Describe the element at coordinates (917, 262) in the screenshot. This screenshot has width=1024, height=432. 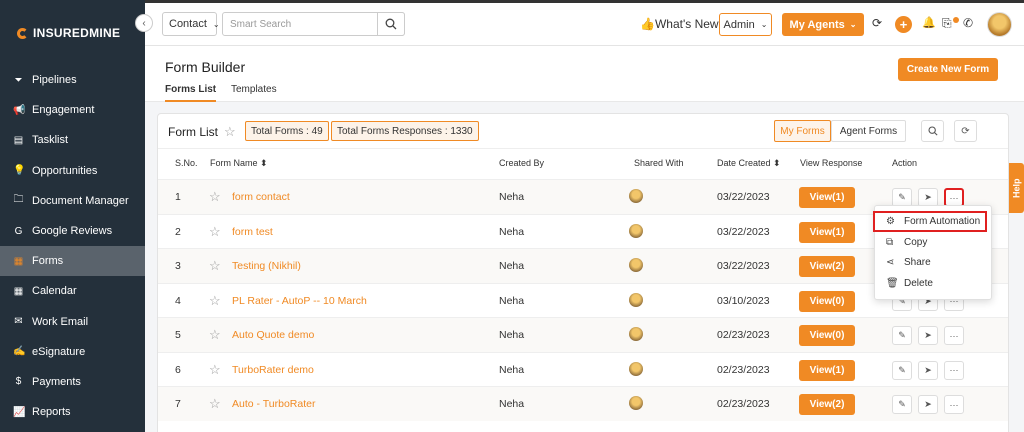
I see `menu-item-label: Share` at that location.